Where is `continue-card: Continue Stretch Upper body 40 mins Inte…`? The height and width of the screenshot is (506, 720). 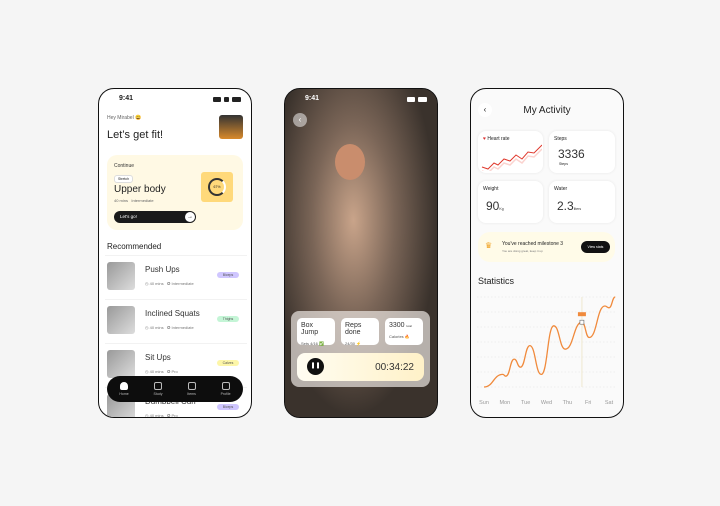 continue-card: Continue Stretch Upper body 40 mins Inte… is located at coordinates (175, 192).